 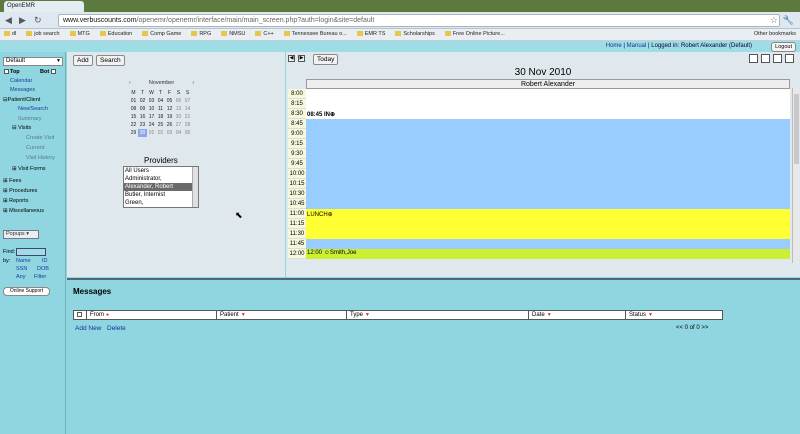 I want to click on nav-visit-forms: ⊞ Visit Forms, so click(x=29, y=169).